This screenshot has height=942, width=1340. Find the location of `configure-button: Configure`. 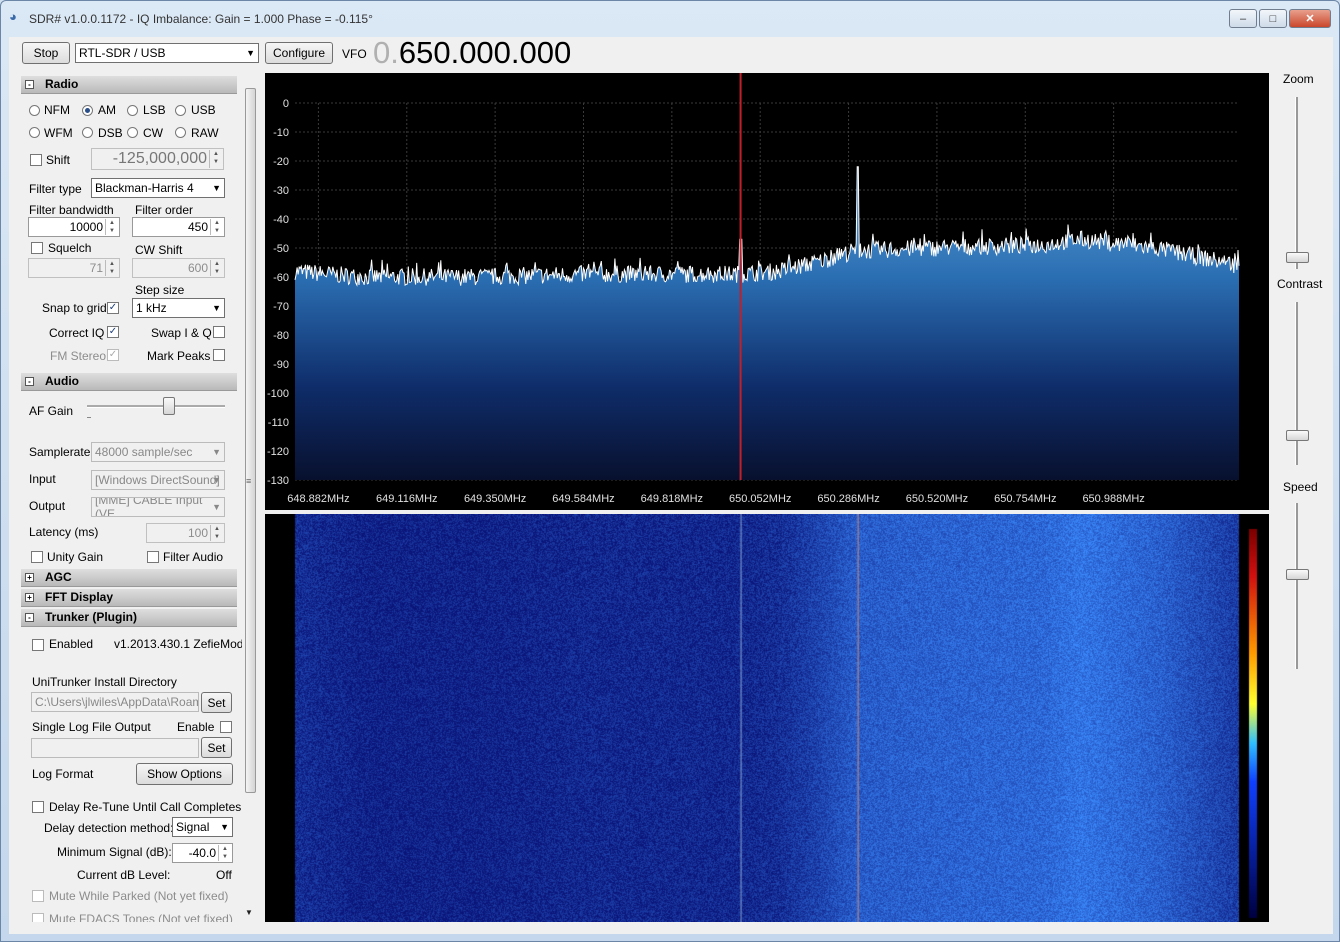

configure-button: Configure is located at coordinates (299, 53).